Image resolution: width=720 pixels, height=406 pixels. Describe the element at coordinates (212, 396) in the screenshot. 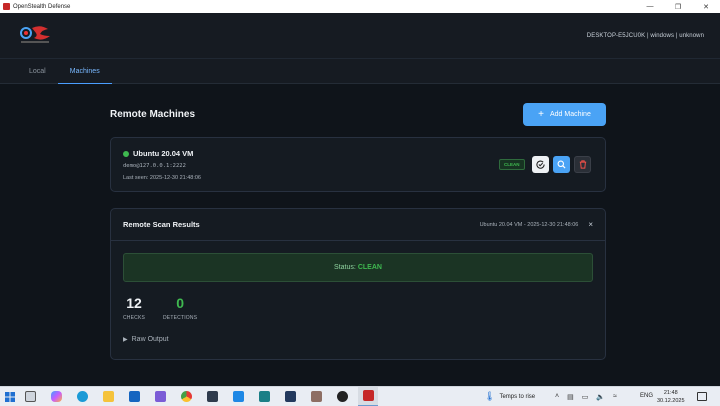

I see `git-icon` at that location.